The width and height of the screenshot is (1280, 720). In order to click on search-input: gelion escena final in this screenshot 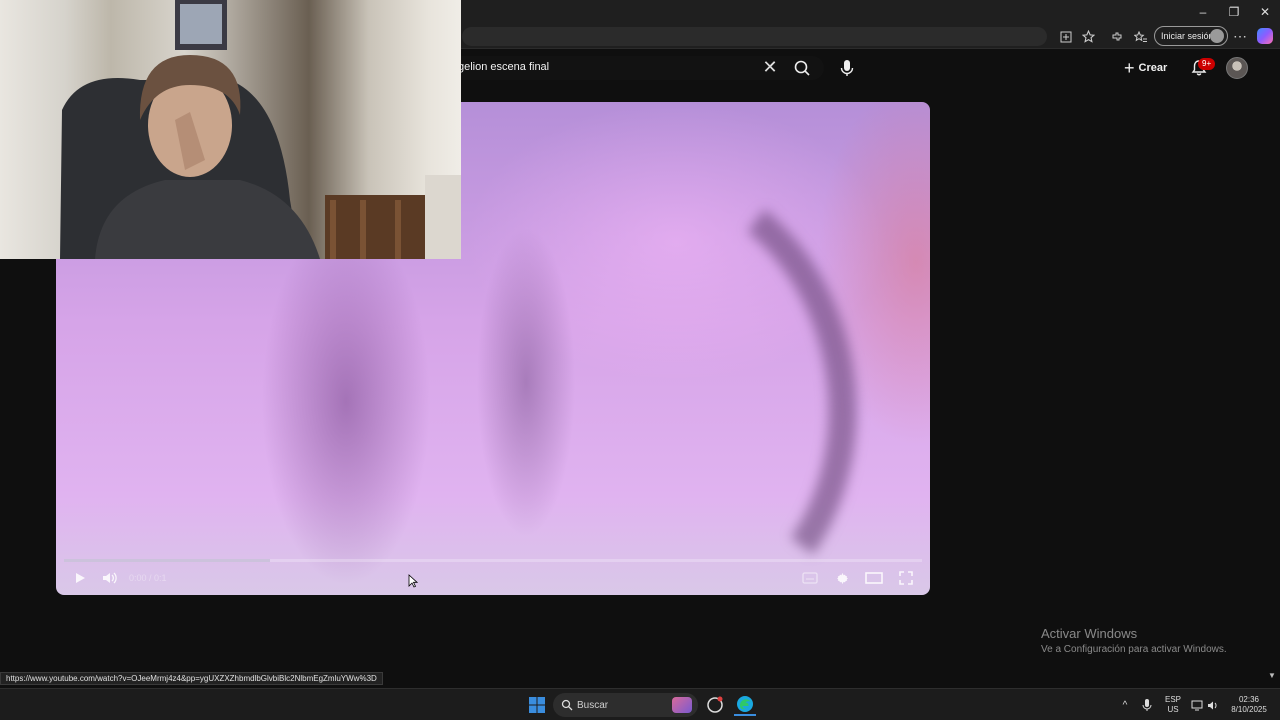, I will do `click(503, 67)`.